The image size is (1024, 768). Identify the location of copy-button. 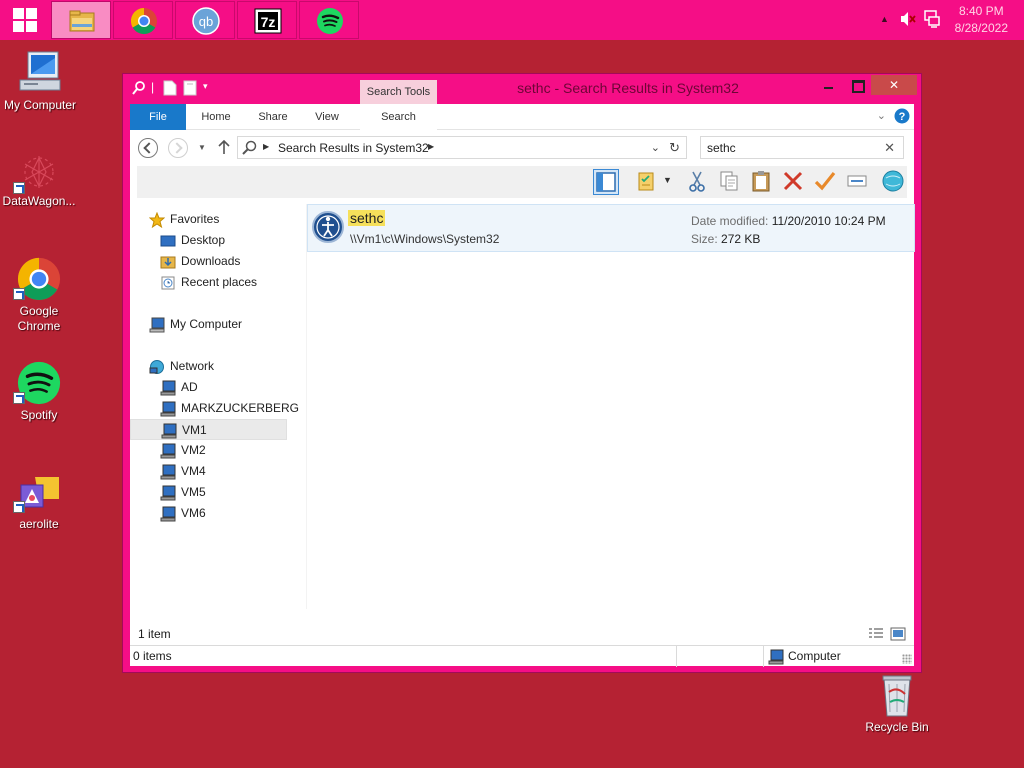
(730, 182).